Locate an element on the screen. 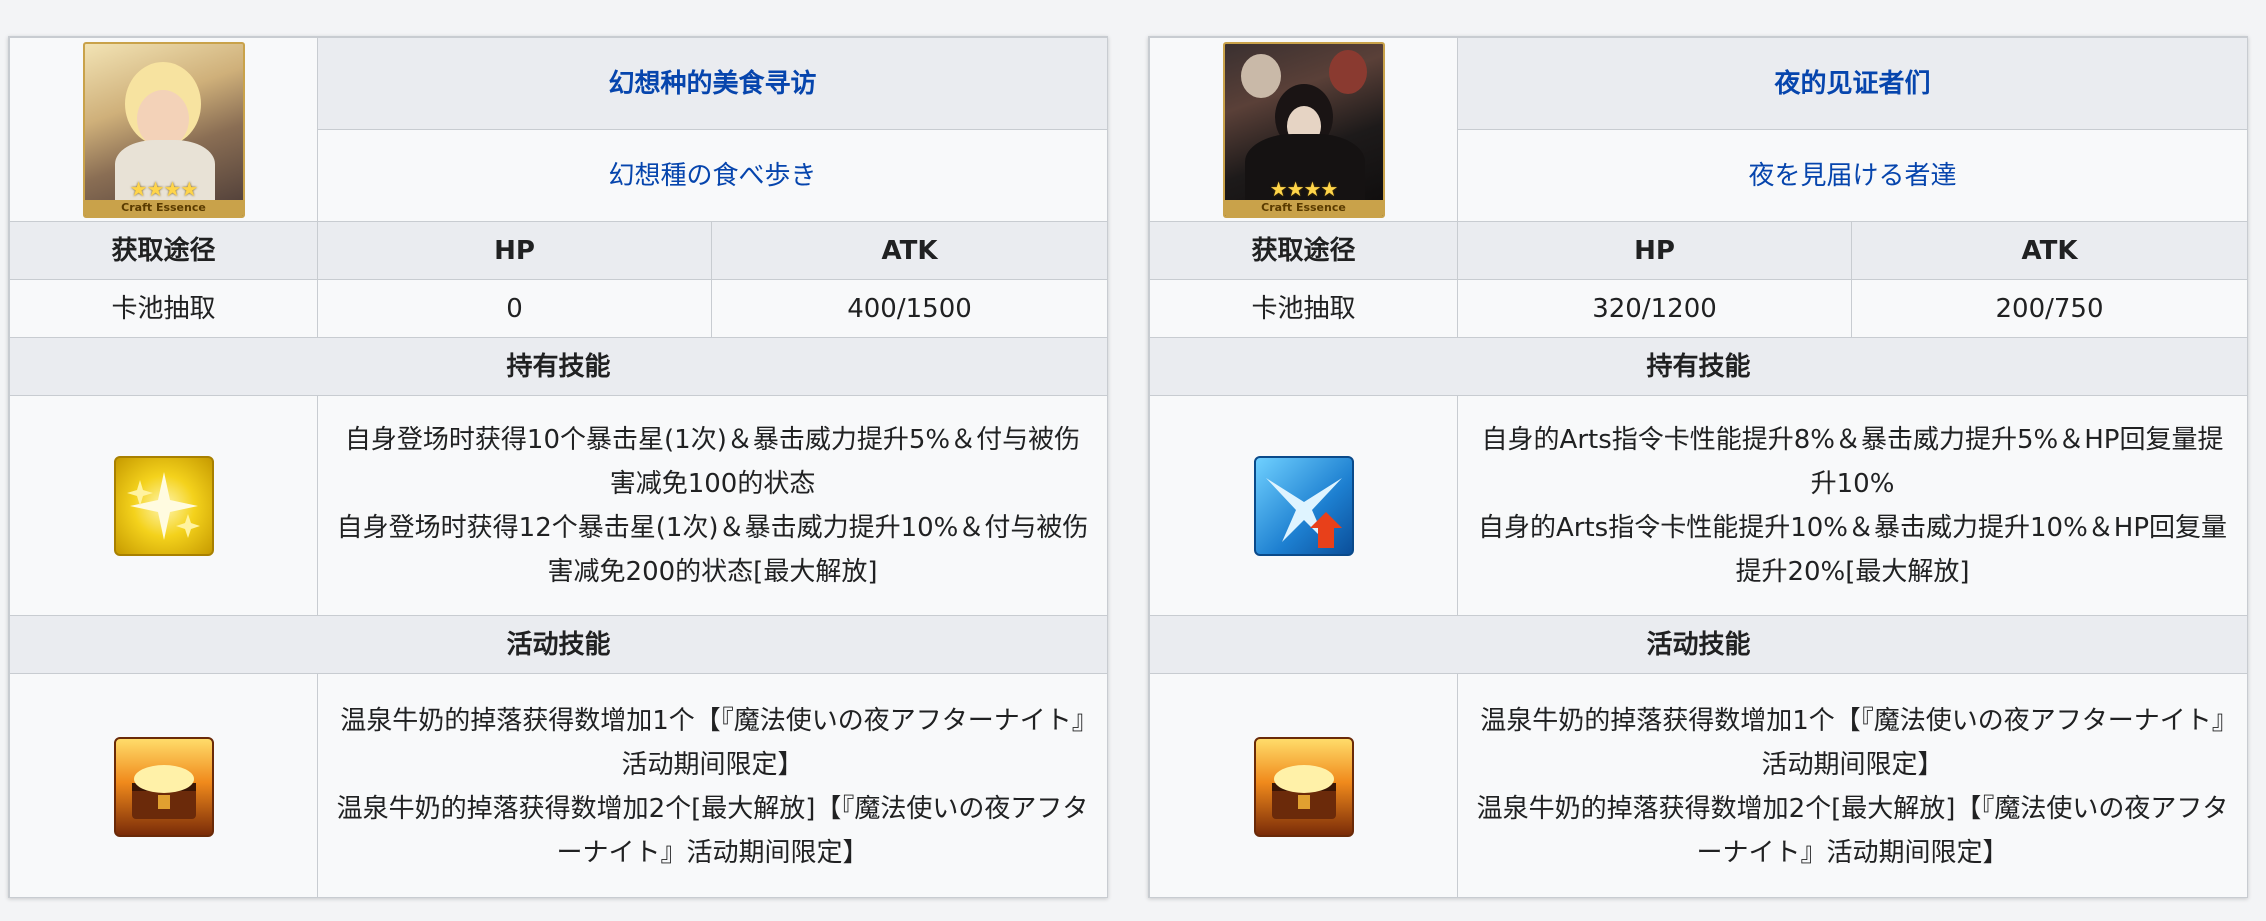  hp-value: 0 is located at coordinates (514, 308).